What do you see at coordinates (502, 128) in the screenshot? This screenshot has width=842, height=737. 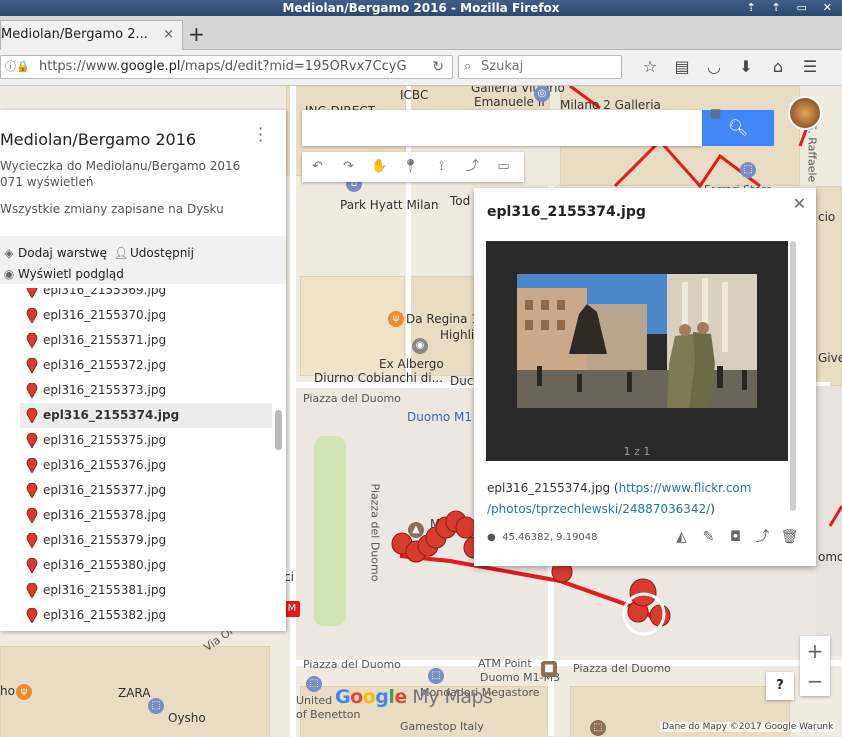 I see `map-search-input` at bounding box center [502, 128].